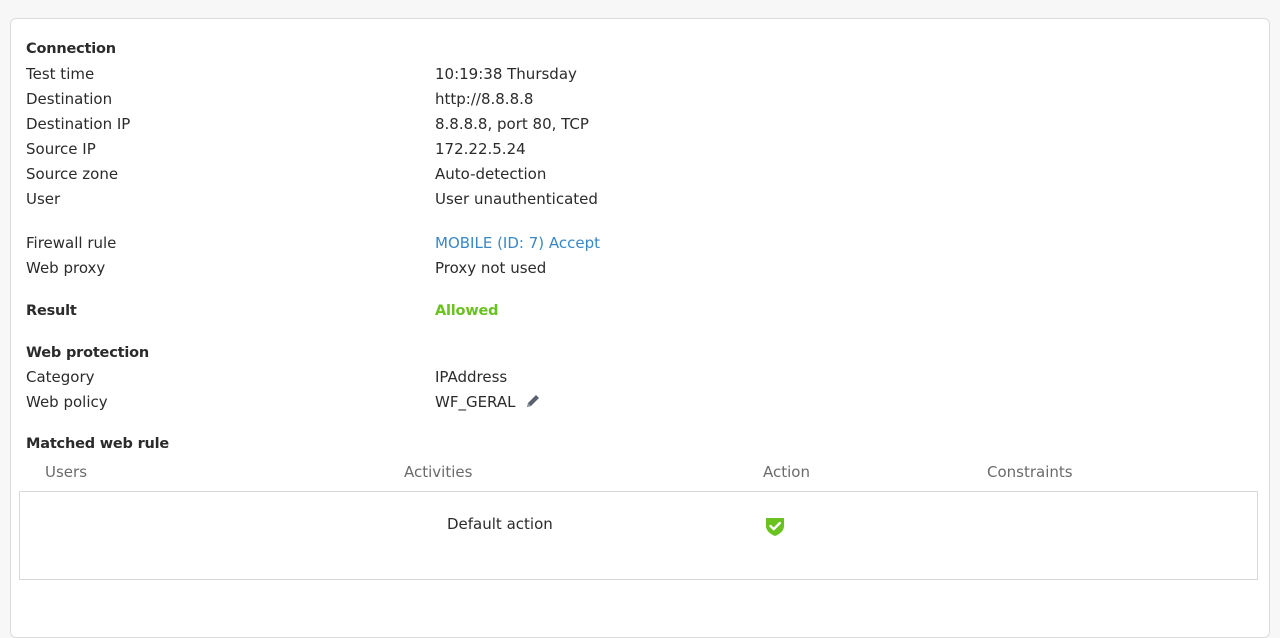  What do you see at coordinates (471, 377) in the screenshot?
I see `category-value: IPAddress` at bounding box center [471, 377].